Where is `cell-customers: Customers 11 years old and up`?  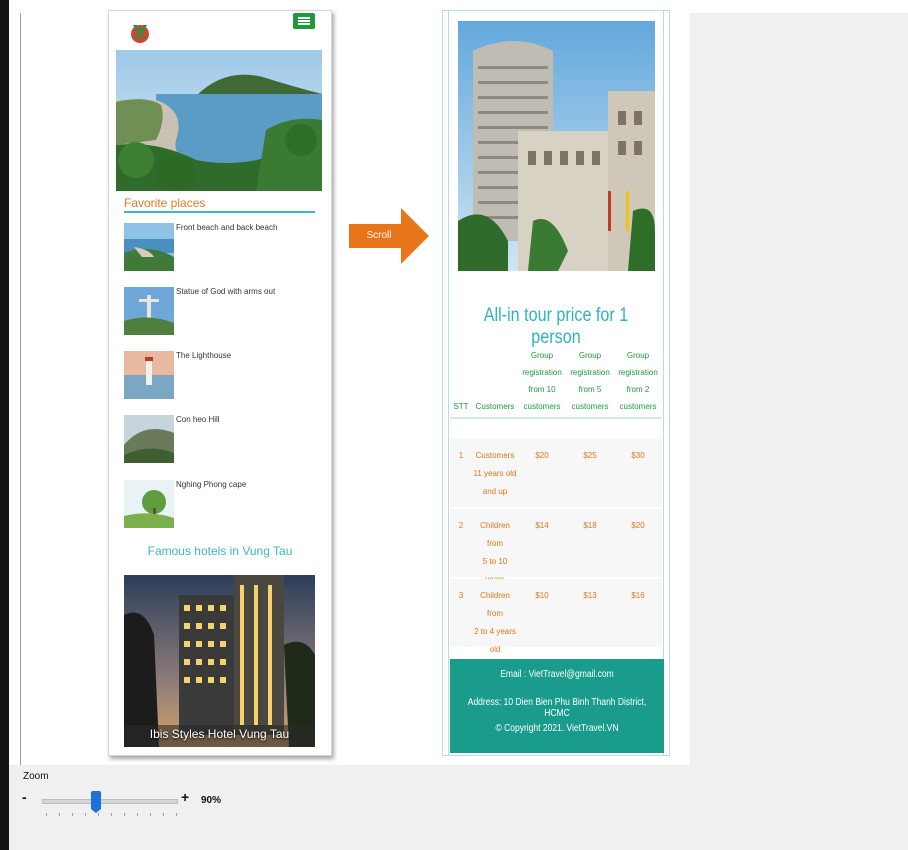
cell-customers: Customers 11 years old and up is located at coordinates (495, 473).